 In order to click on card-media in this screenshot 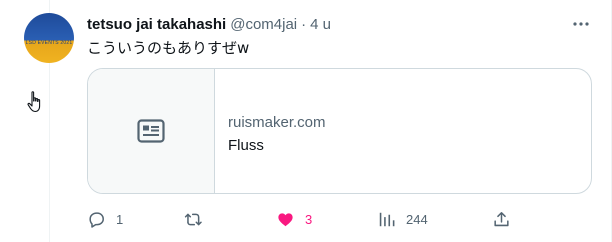, I will do `click(151, 131)`.